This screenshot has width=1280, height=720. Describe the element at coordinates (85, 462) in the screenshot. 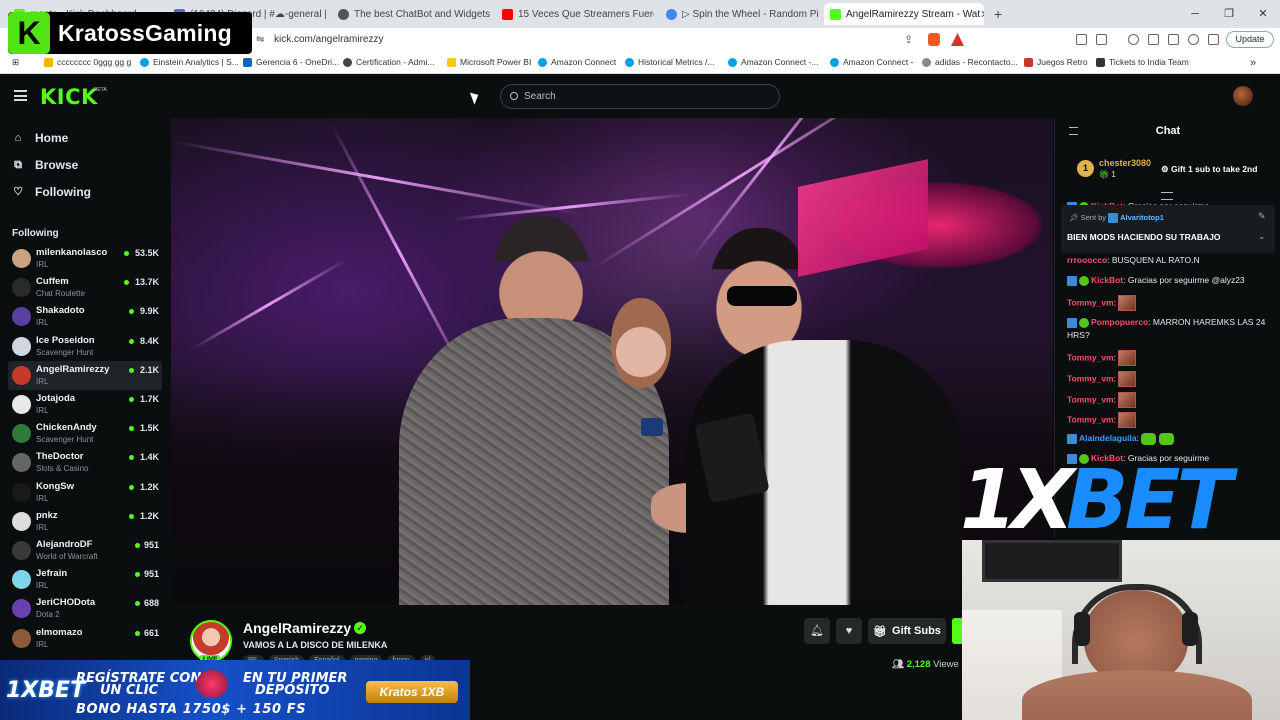

I see `following-item: TheDoctor Slots & Casino 1.4K` at that location.